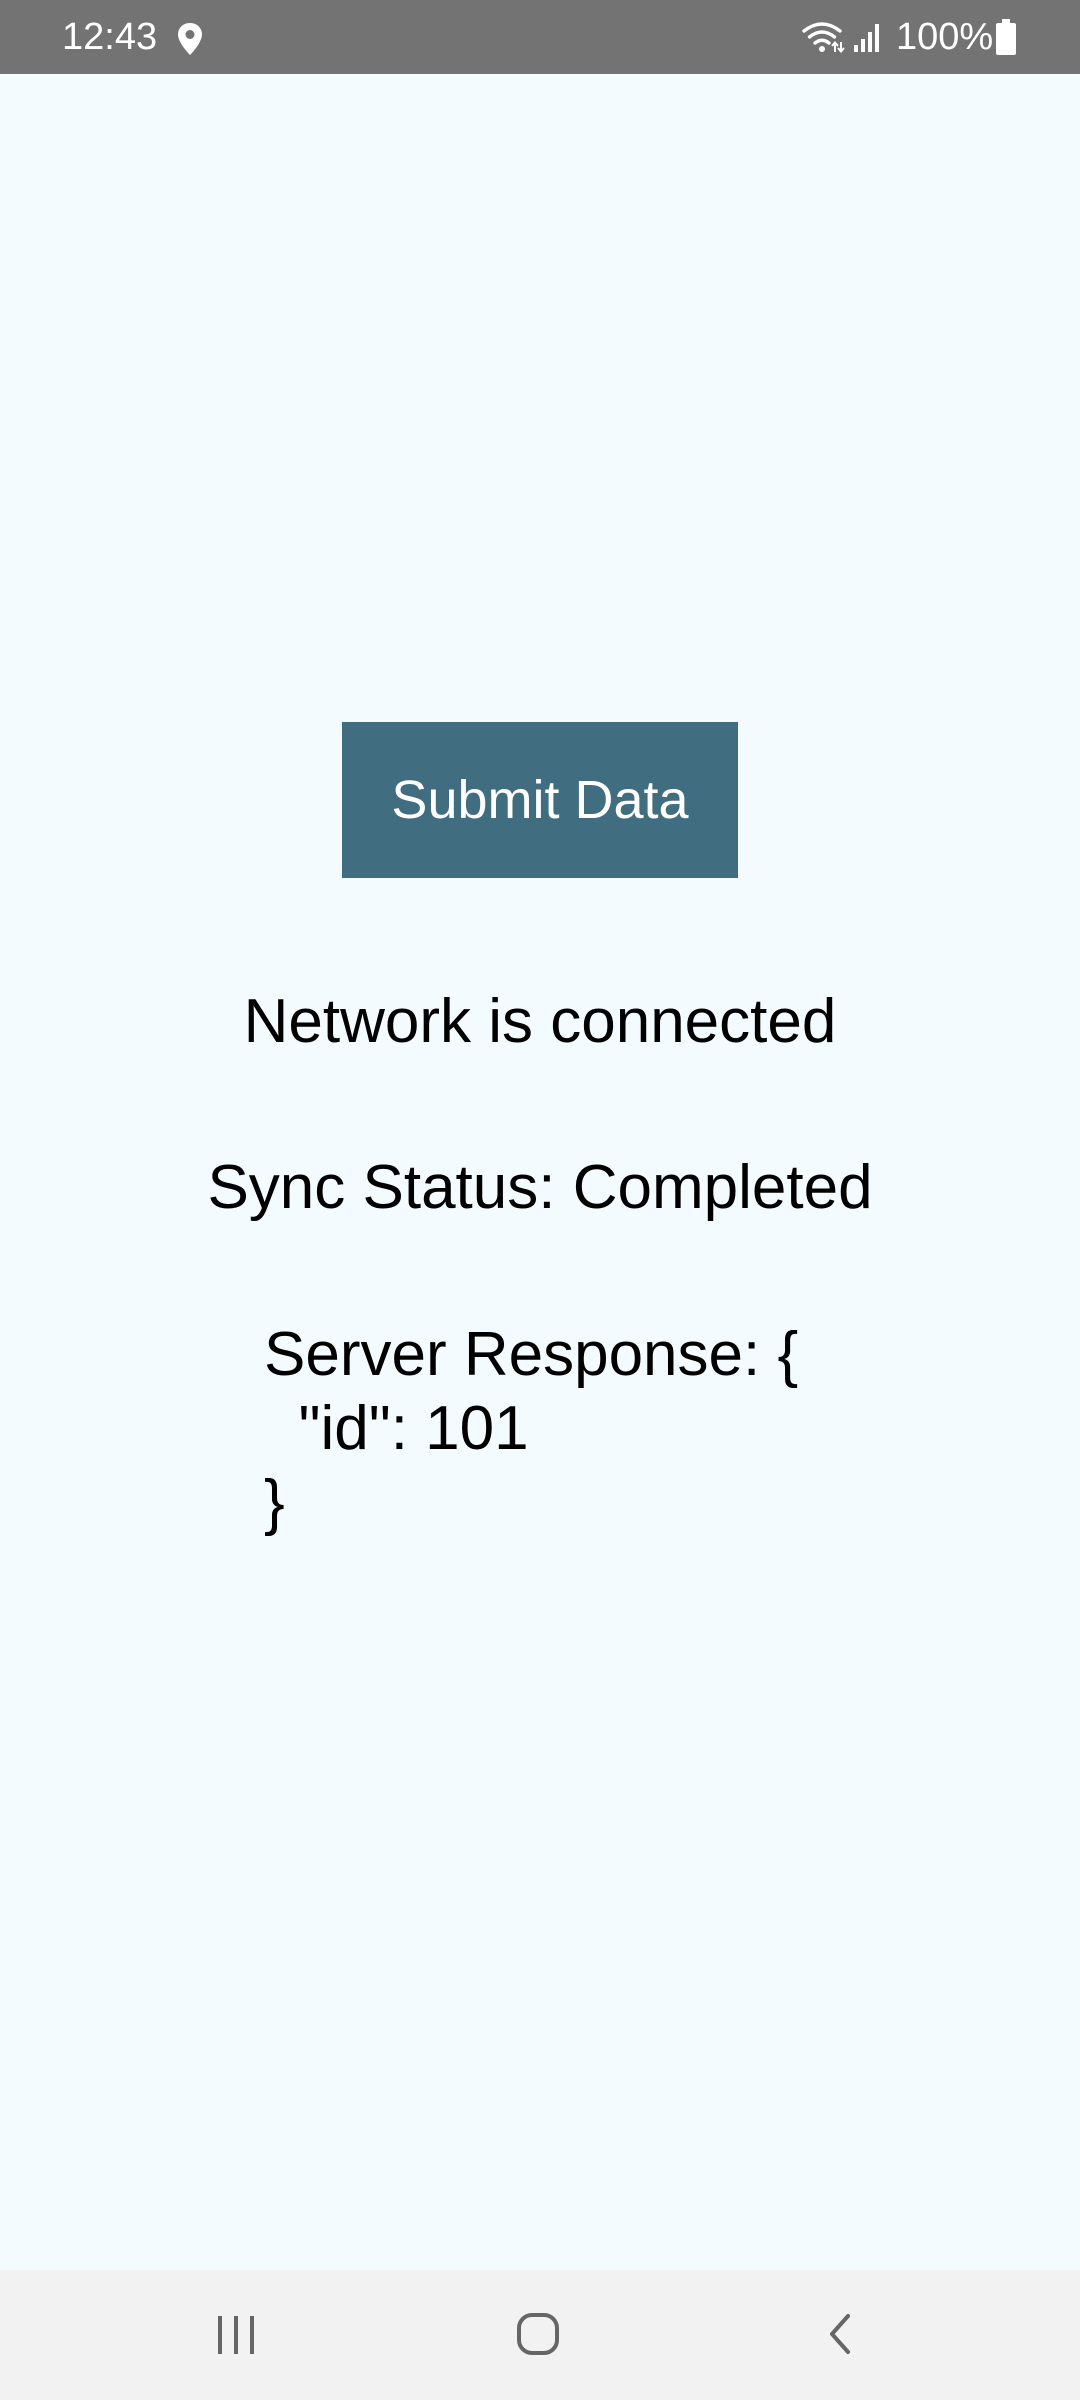  What do you see at coordinates (236, 2335) in the screenshot?
I see `recents-icon` at bounding box center [236, 2335].